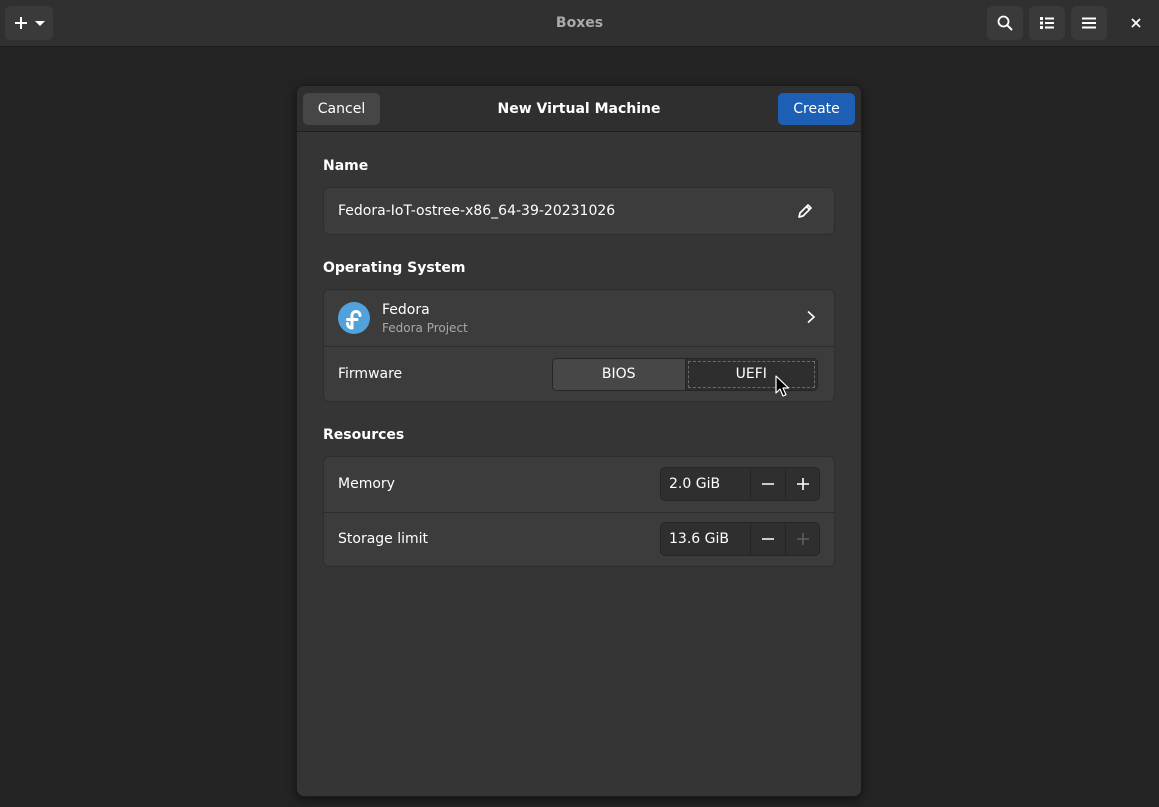 Image resolution: width=1159 pixels, height=807 pixels. I want to click on firmware-row: Firmware BIOS UEFI, so click(579, 374).